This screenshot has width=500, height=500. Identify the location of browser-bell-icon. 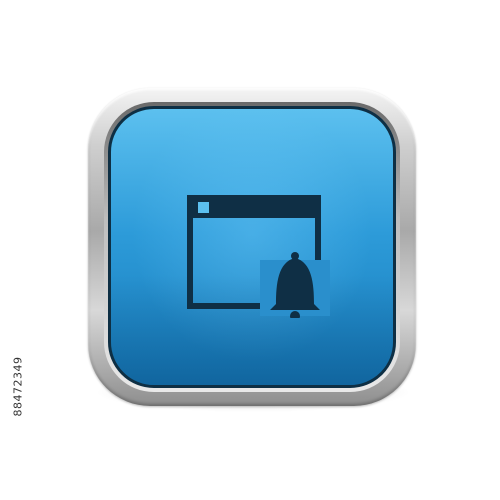
(258, 256).